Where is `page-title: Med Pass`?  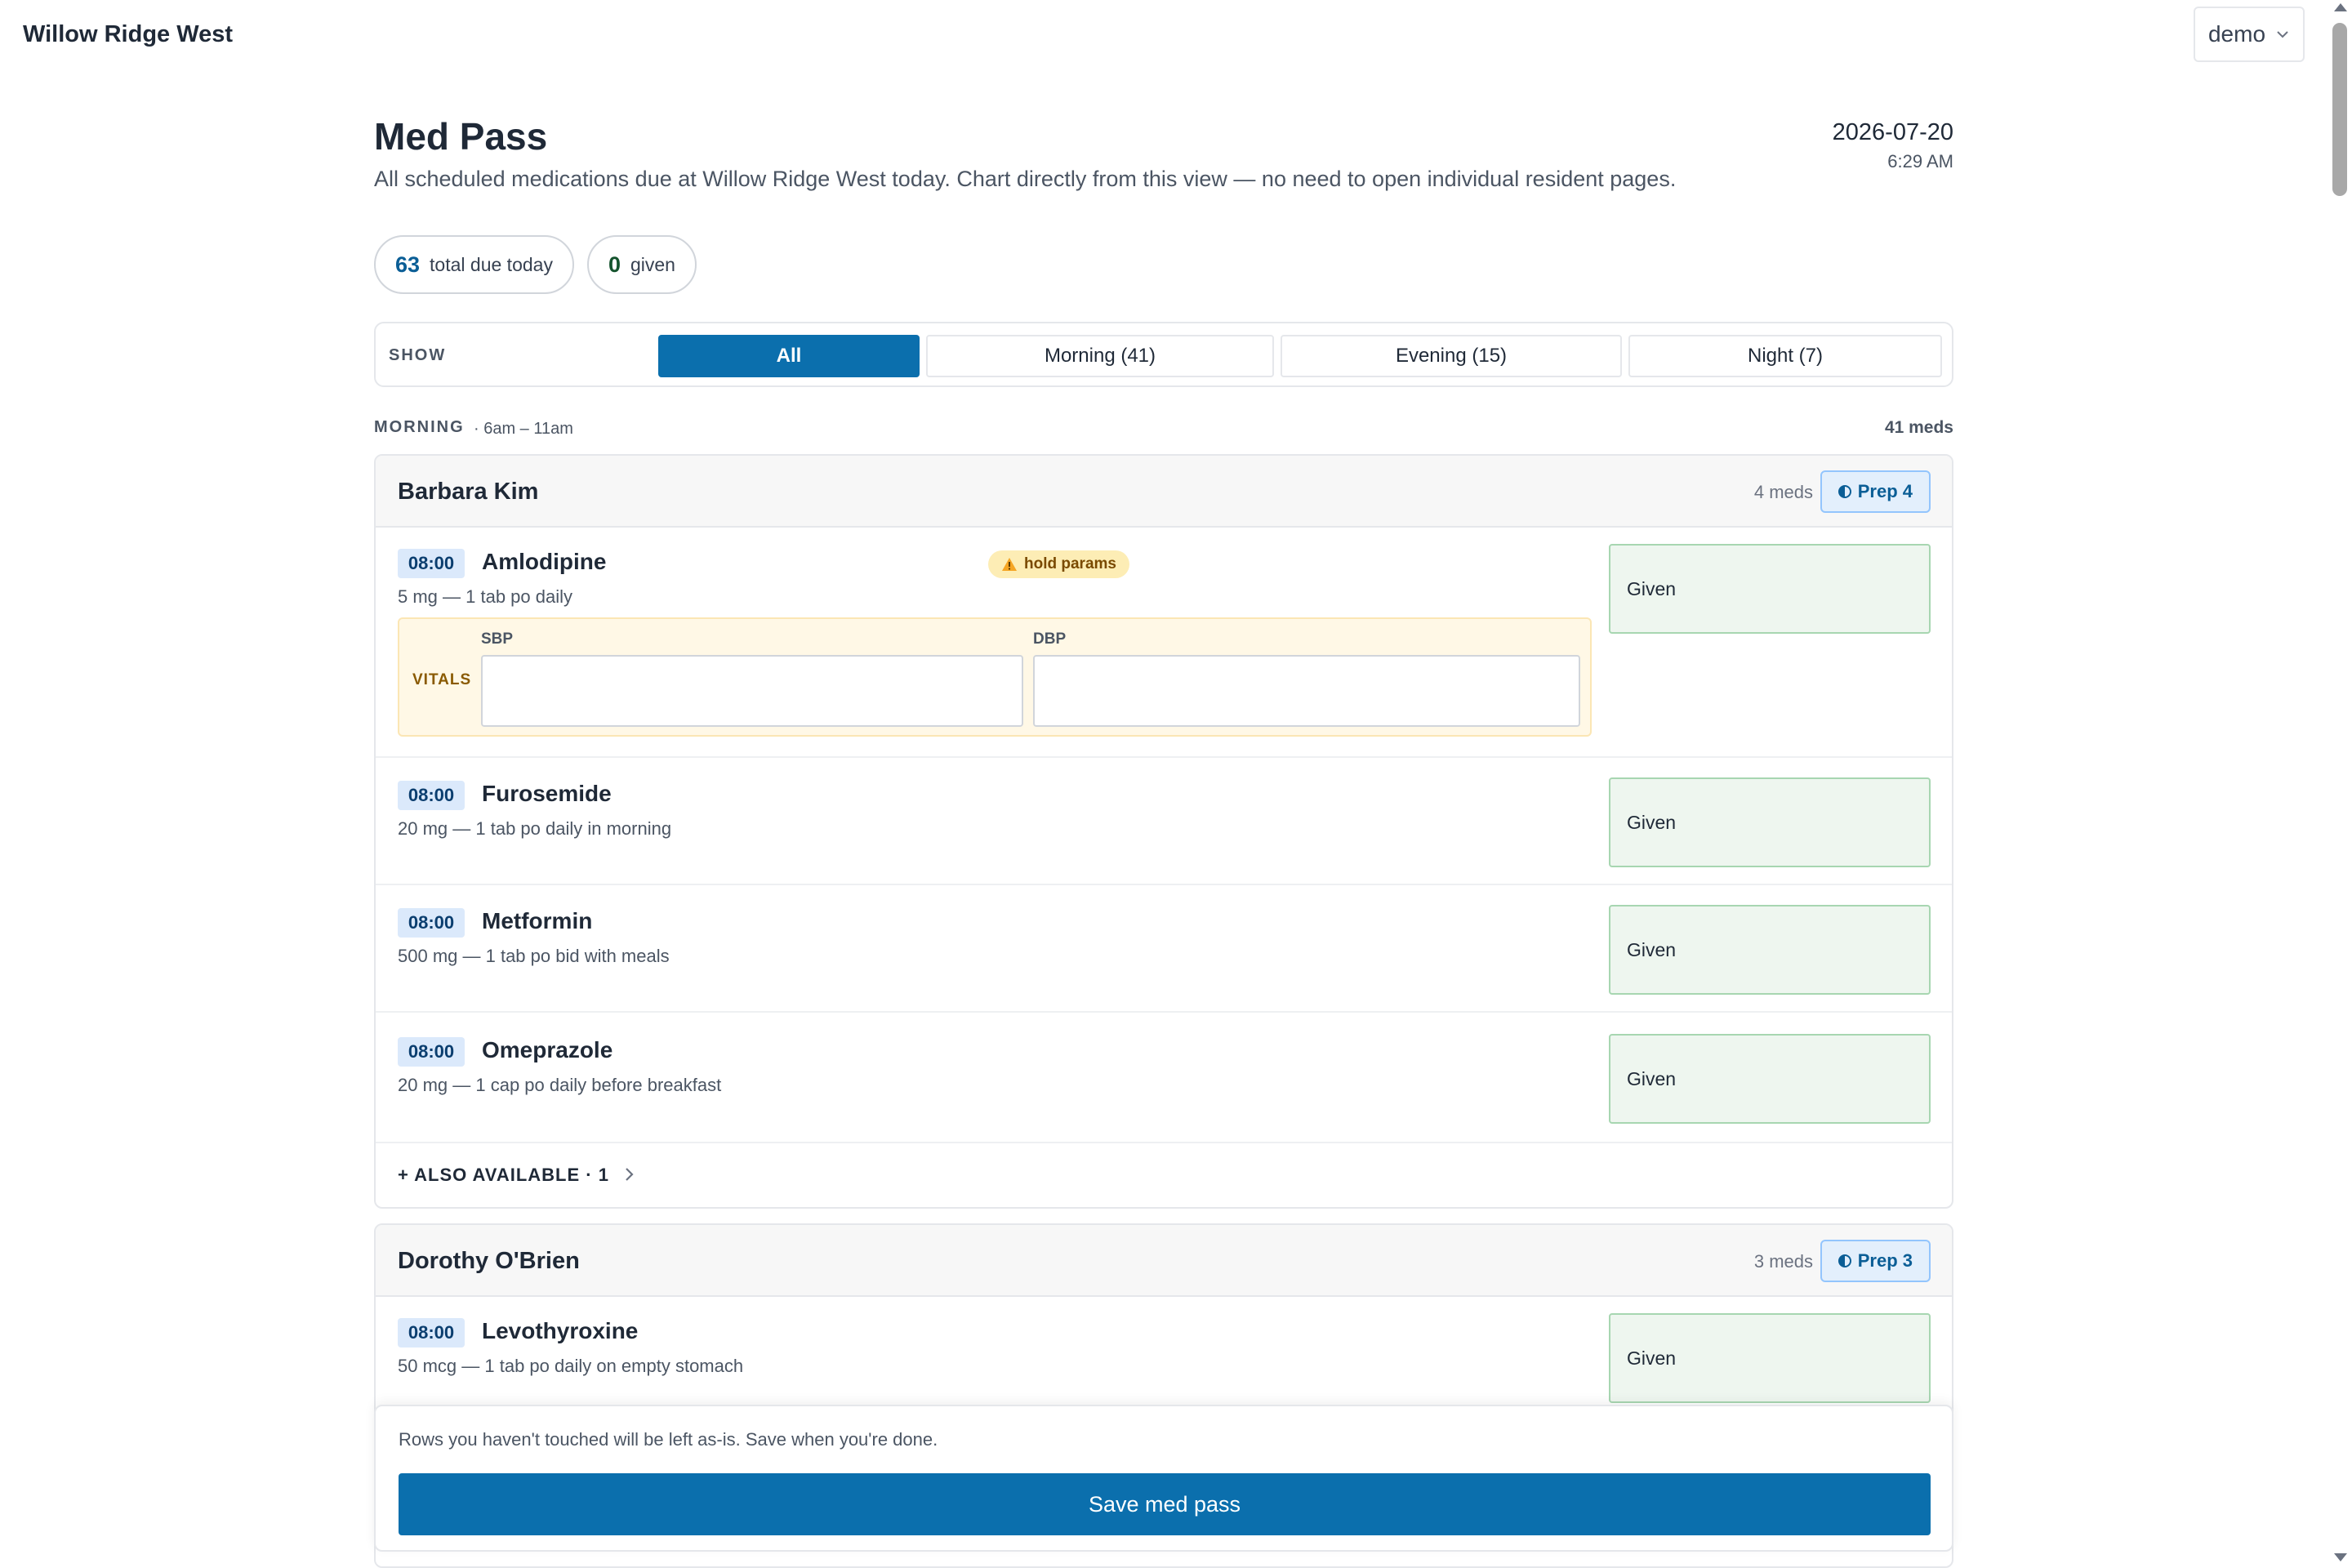 page-title: Med Pass is located at coordinates (461, 136).